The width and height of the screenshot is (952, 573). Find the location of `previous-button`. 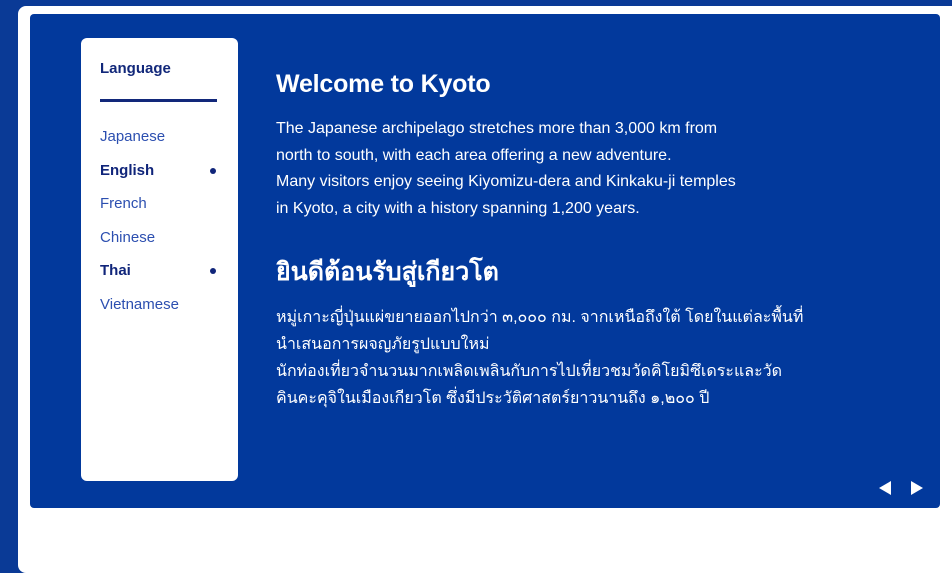

previous-button is located at coordinates (887, 488).